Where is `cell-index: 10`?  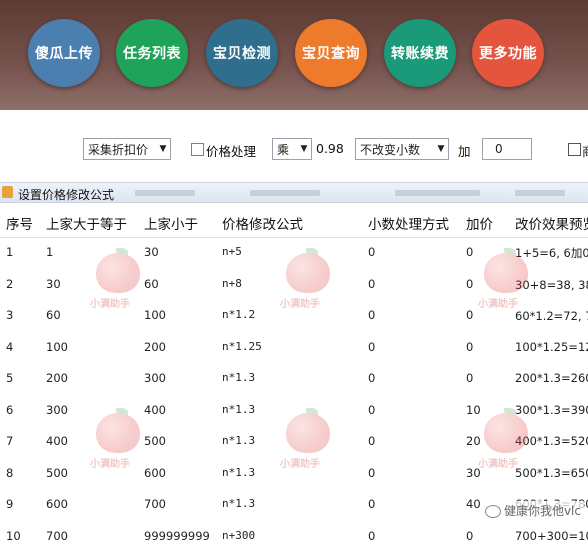
cell-index: 10 is located at coordinates (13, 535).